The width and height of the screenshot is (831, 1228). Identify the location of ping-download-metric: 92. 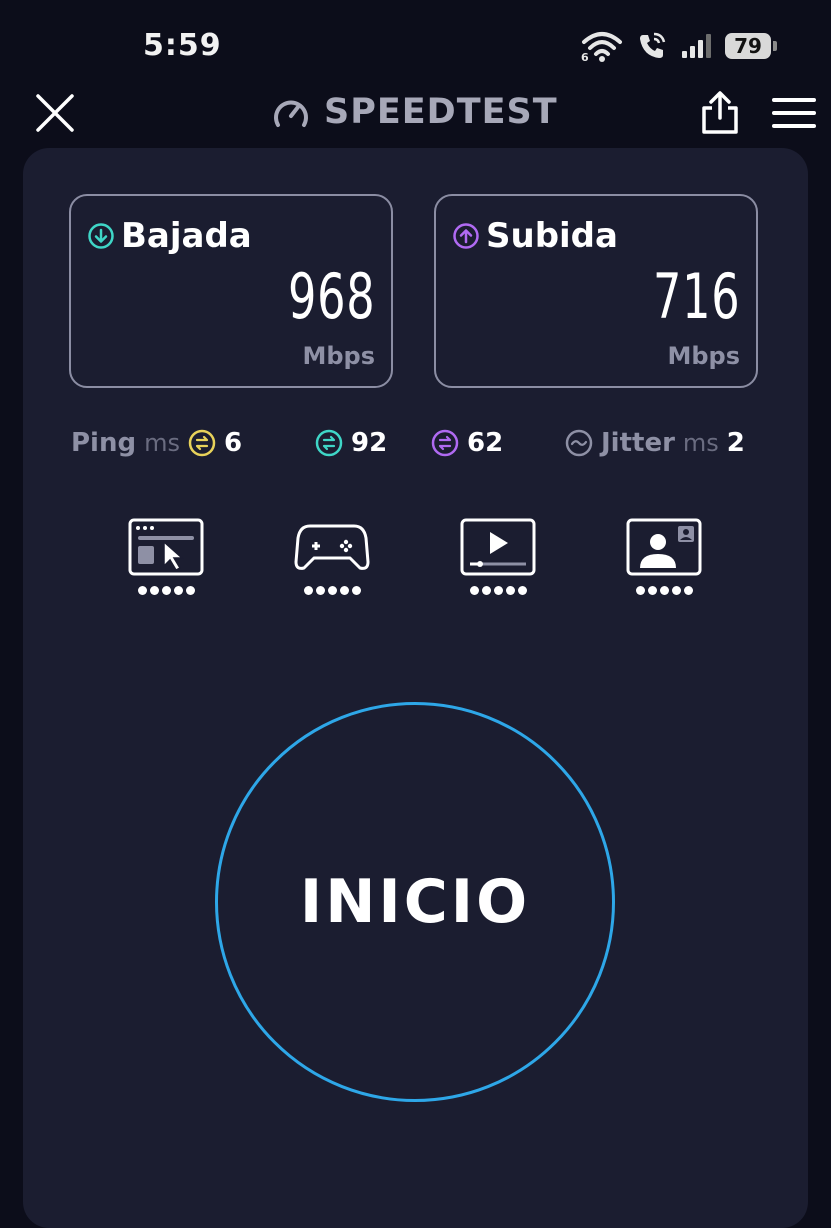
(351, 443).